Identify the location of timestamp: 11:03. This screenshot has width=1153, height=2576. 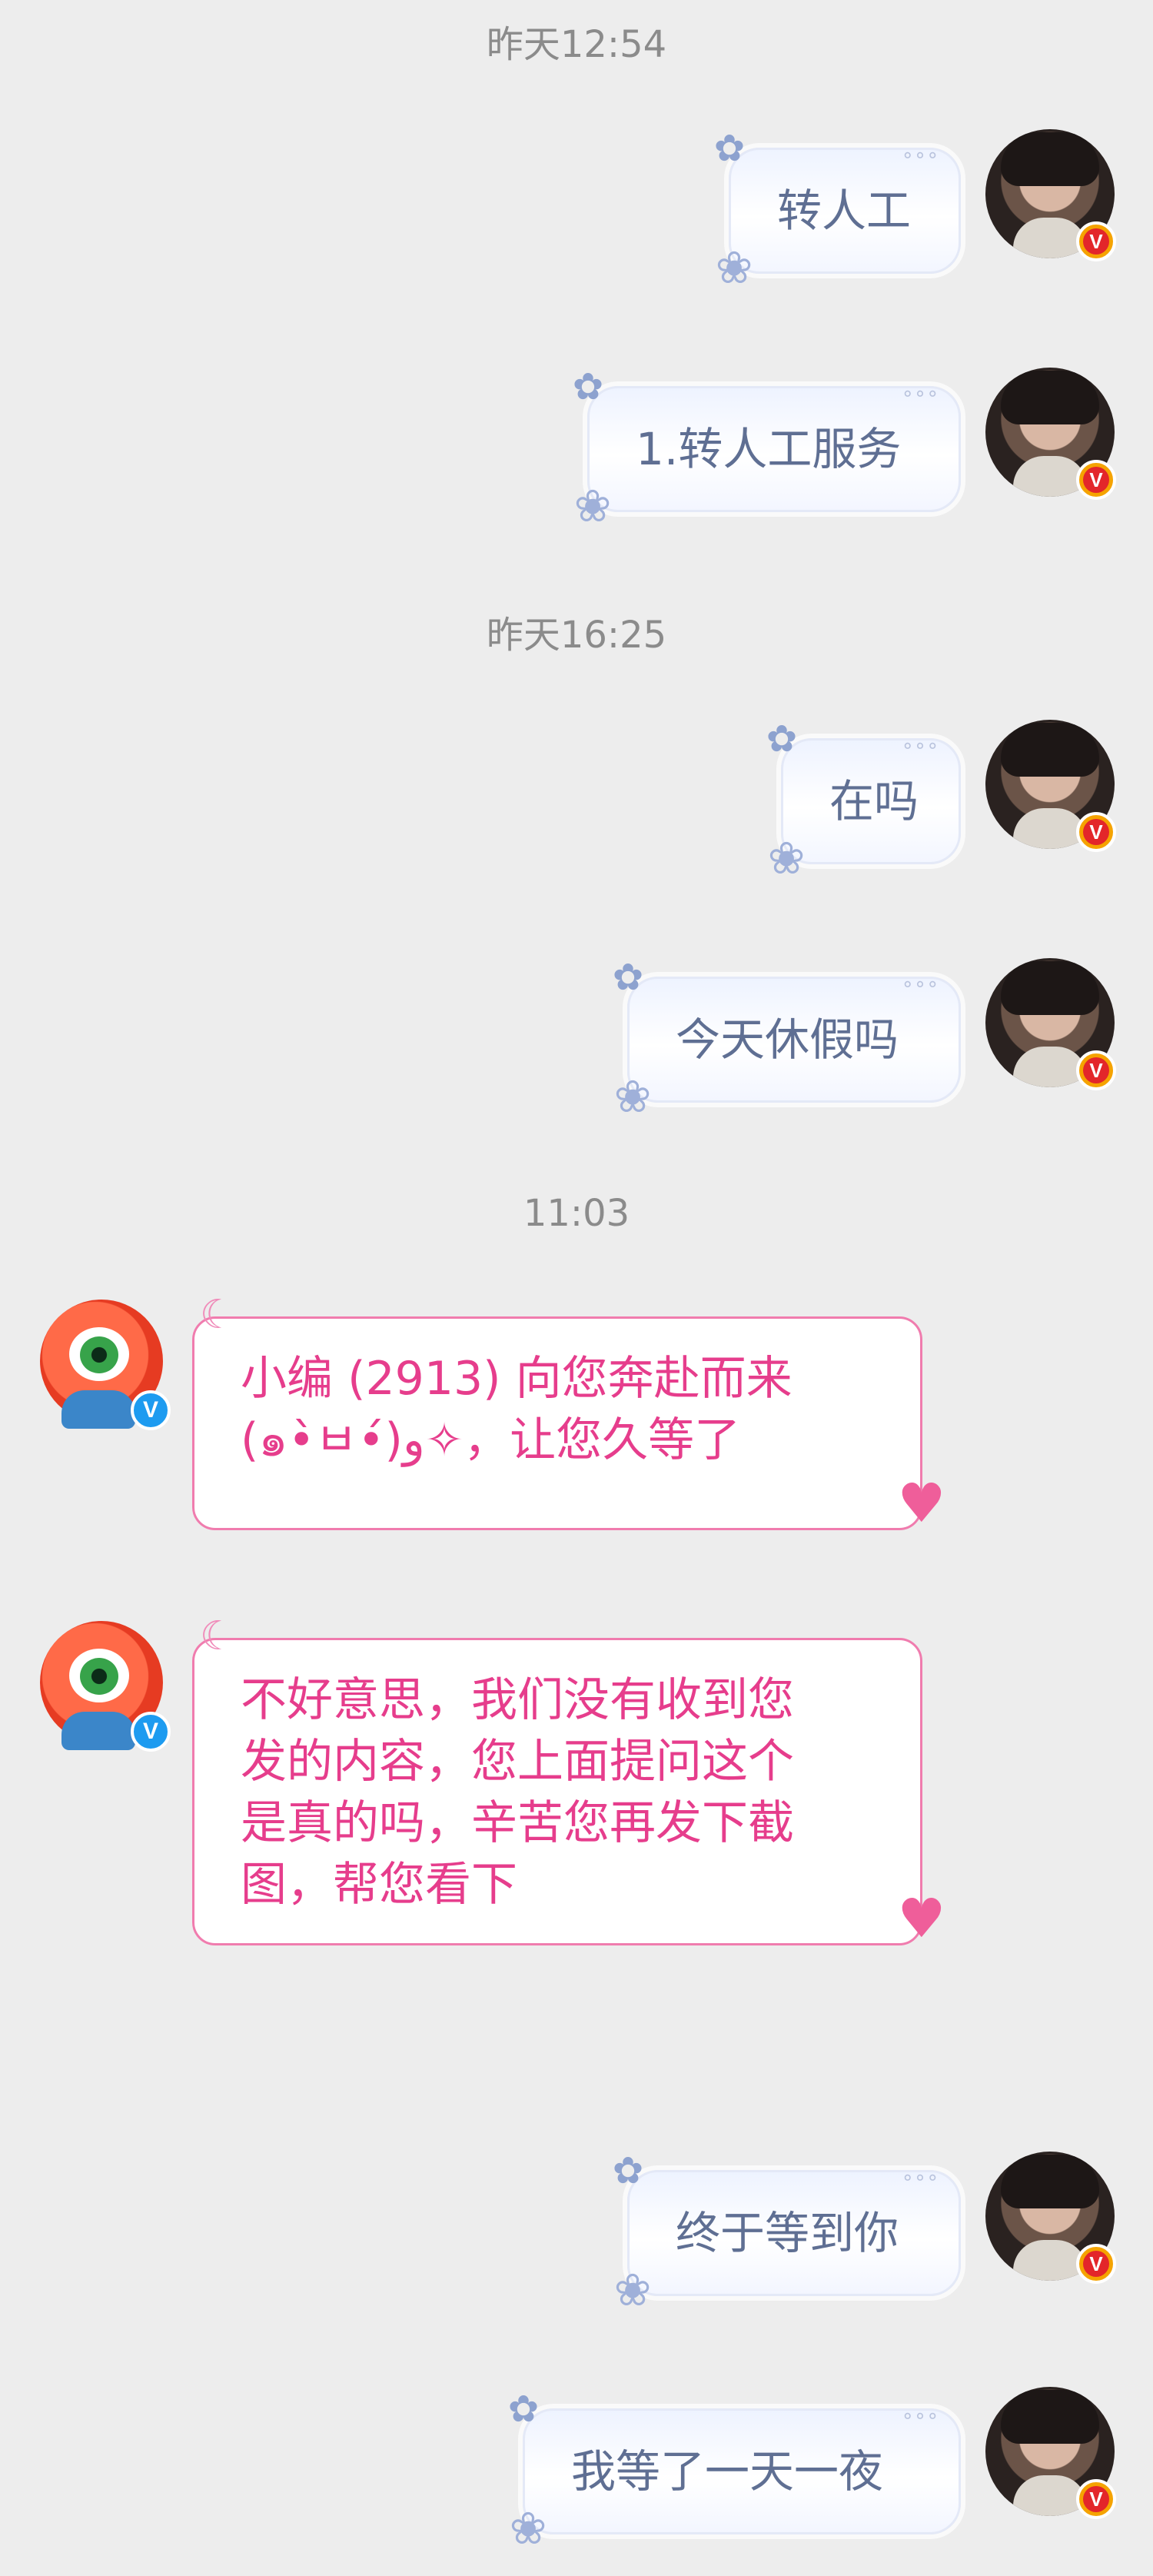
(576, 1213).